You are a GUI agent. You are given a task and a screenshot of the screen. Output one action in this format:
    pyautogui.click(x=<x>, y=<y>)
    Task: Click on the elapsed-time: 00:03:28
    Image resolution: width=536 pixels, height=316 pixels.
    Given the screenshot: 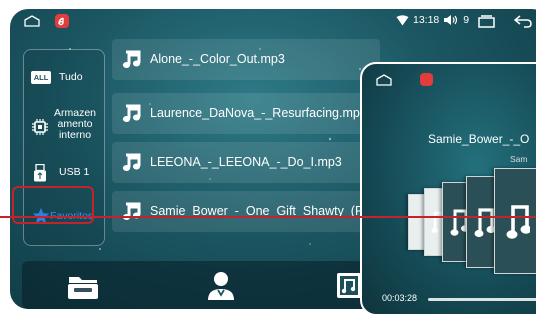 What is the action you would take?
    pyautogui.click(x=400, y=298)
    